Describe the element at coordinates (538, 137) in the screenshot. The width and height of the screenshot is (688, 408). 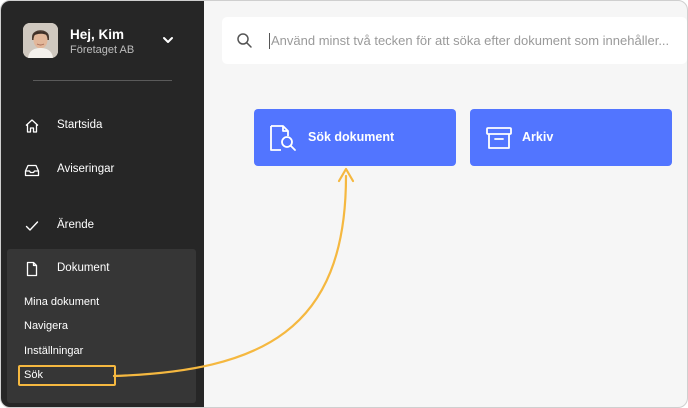
I see `archive-label: Arkiv` at that location.